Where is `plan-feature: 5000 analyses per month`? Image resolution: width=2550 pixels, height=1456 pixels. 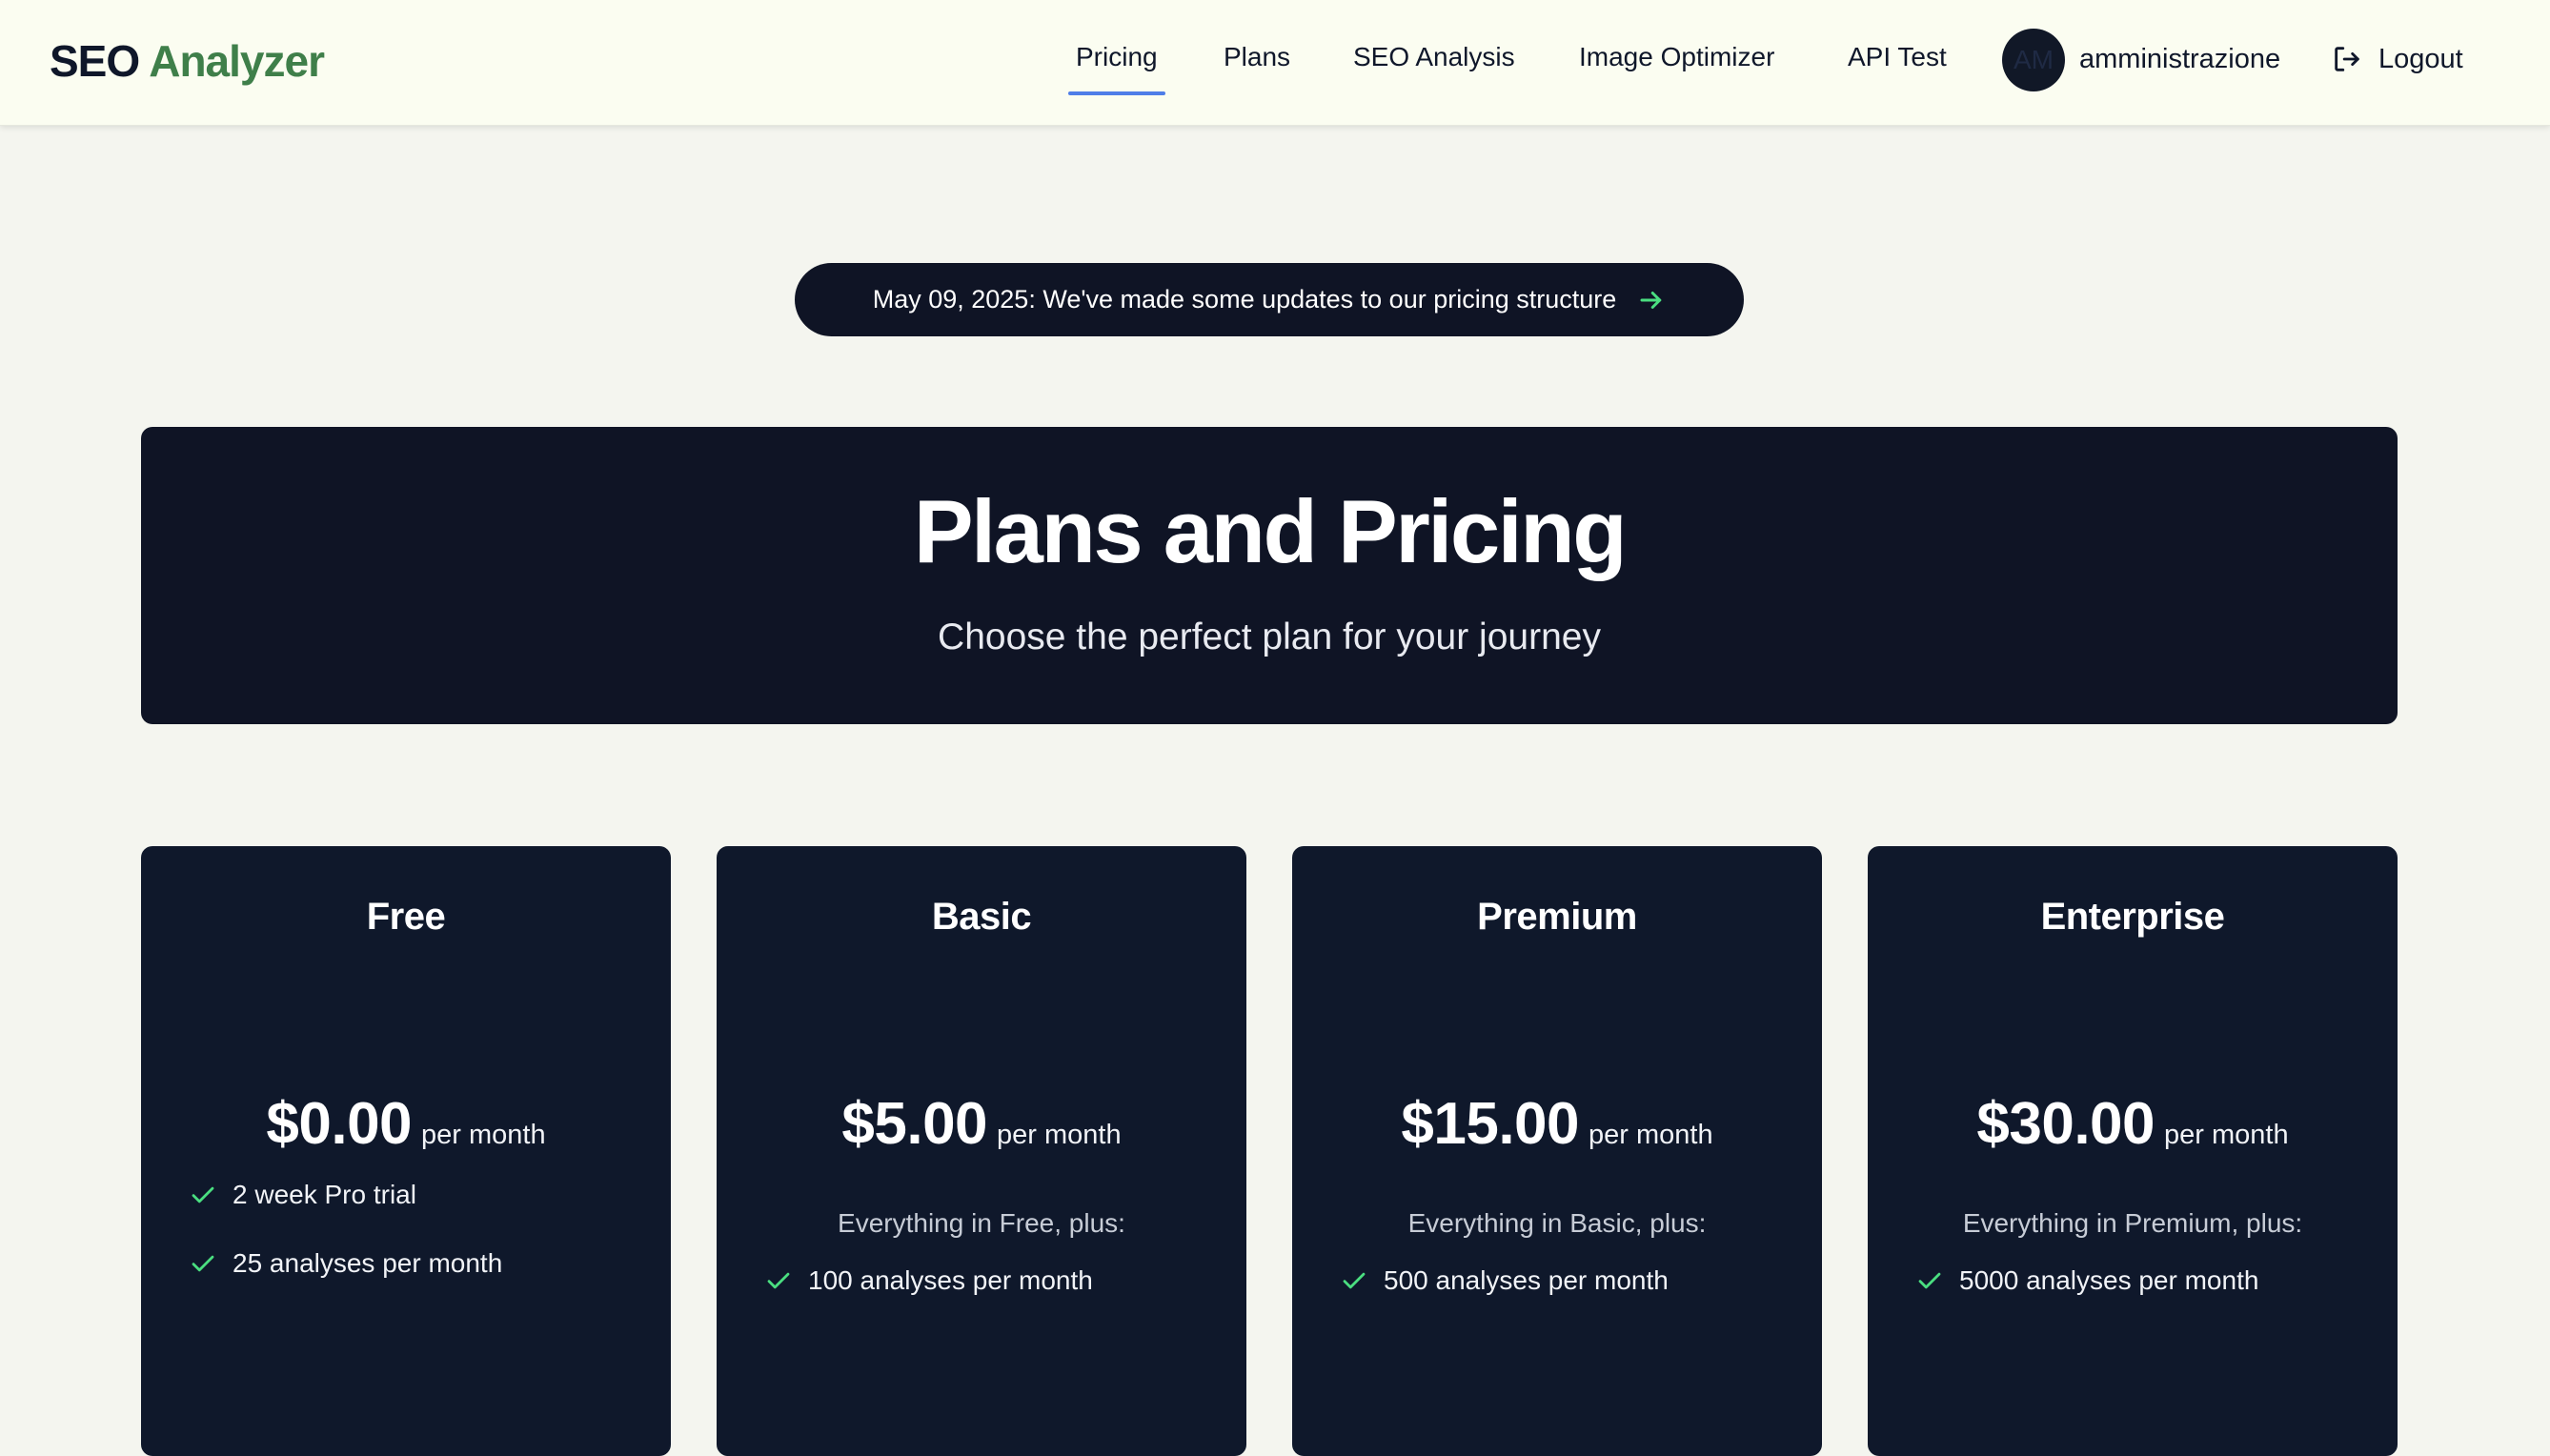 plan-feature: 5000 analyses per month is located at coordinates (2086, 1280).